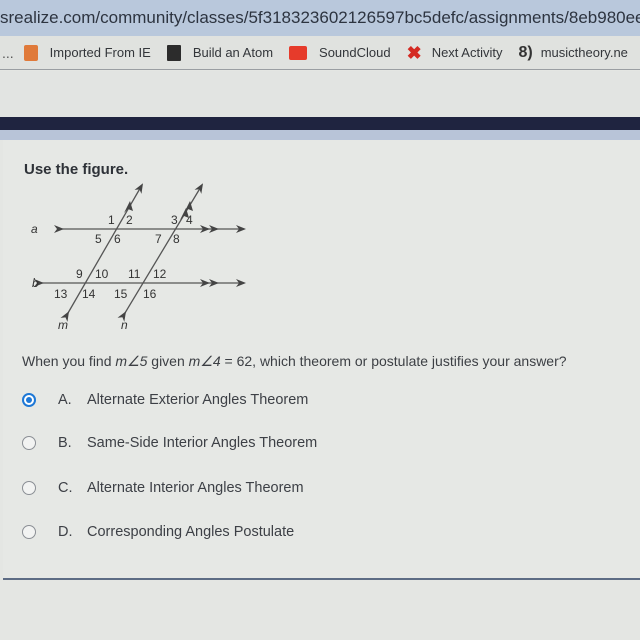  I want to click on angle-label-12: 12, so click(160, 274).